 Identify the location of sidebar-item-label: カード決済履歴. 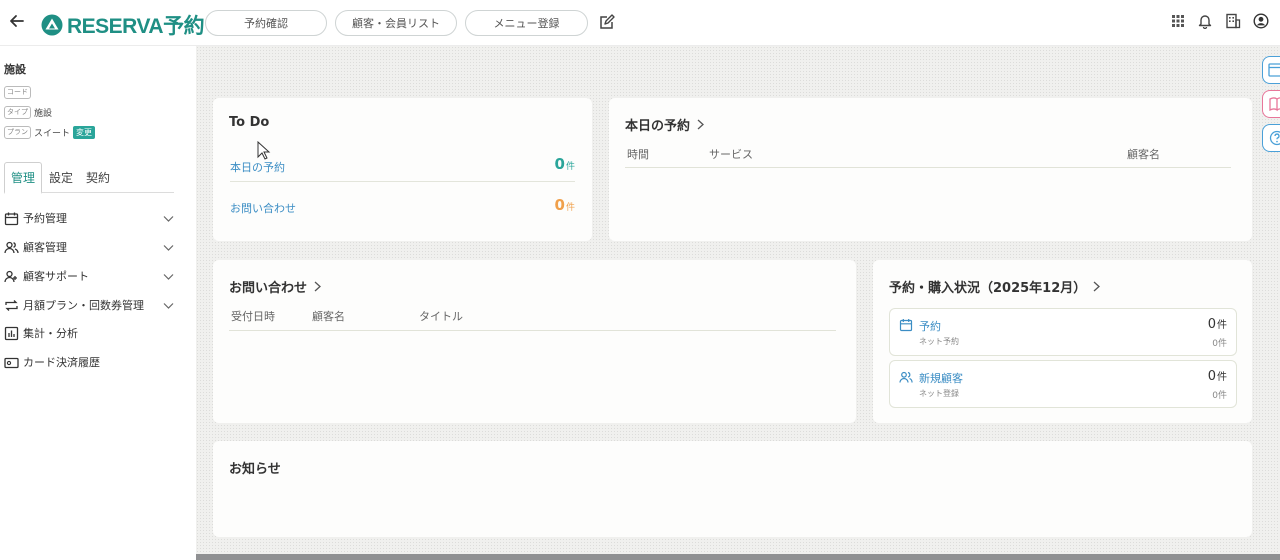
(61, 362).